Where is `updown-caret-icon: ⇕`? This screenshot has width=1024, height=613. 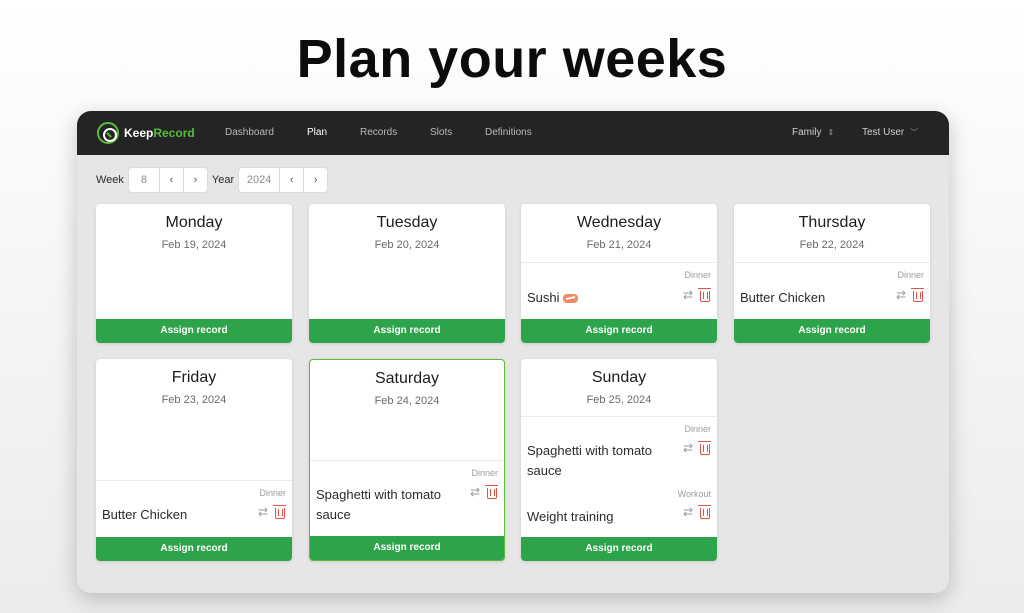 updown-caret-icon: ⇕ is located at coordinates (831, 132).